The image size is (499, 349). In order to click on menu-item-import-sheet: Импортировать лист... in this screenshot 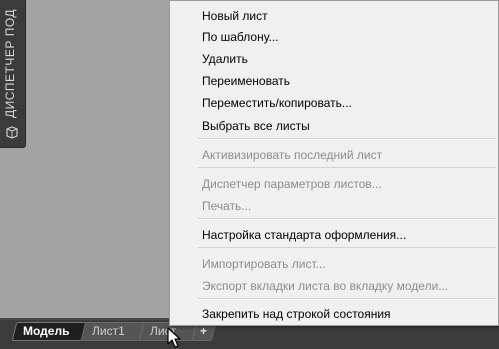, I will do `click(264, 264)`.